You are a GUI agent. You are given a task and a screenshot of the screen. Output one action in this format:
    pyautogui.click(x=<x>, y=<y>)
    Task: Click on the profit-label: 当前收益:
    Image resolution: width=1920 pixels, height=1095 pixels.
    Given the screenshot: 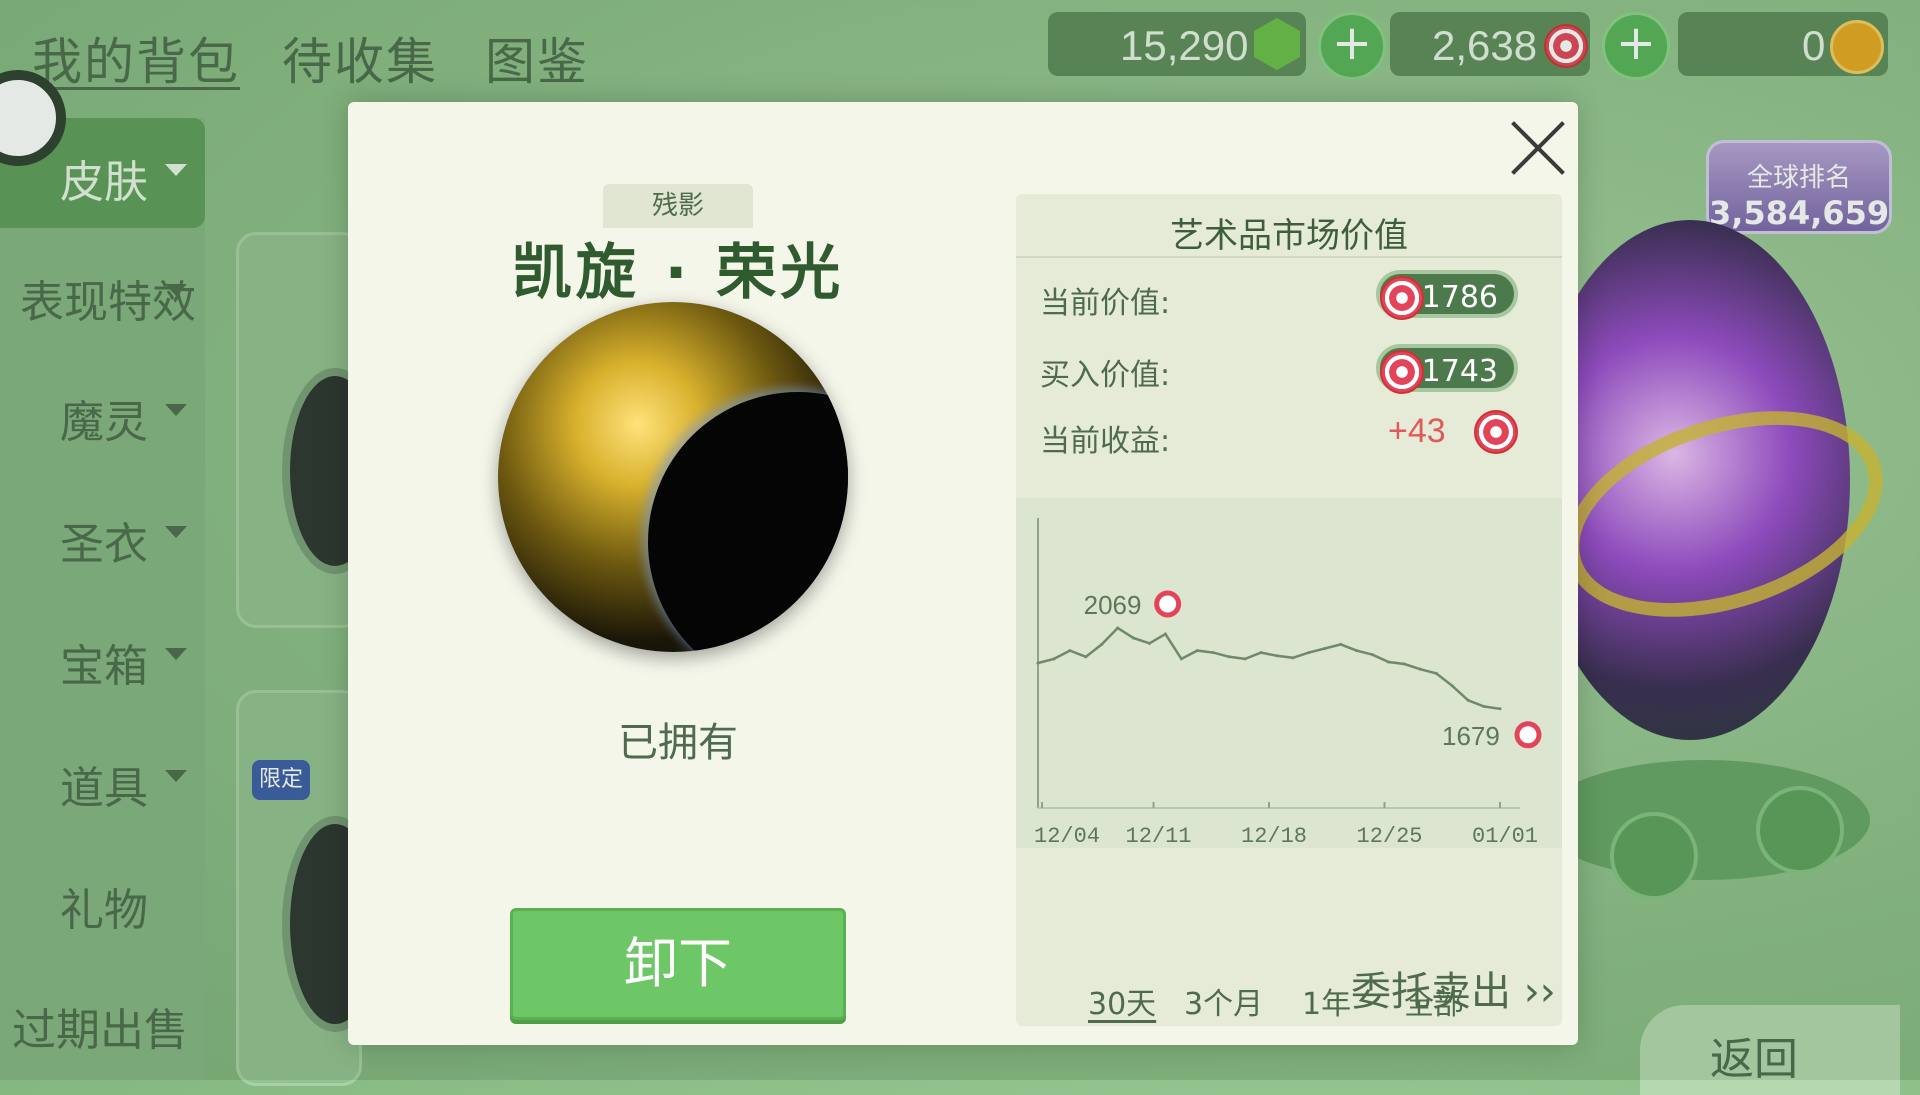 What is the action you would take?
    pyautogui.click(x=1105, y=441)
    